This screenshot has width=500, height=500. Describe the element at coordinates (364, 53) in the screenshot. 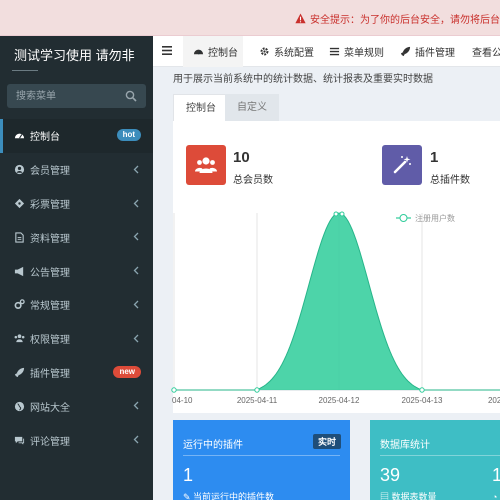

I see `top-nav-label: 菜单规则` at that location.